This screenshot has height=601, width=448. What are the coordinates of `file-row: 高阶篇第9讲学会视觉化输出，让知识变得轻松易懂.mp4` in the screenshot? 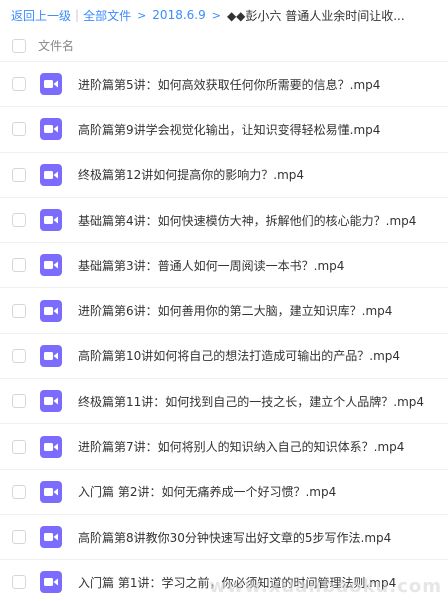 It's located at (224, 130).